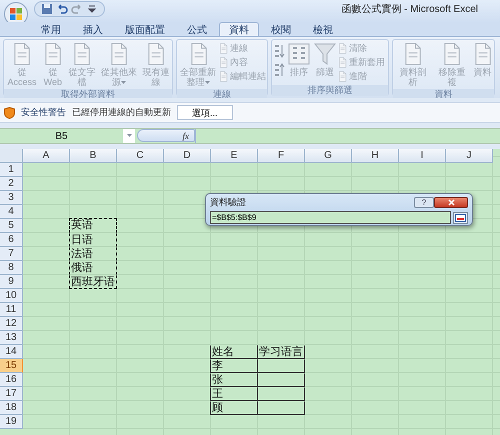 The height and width of the screenshot is (435, 500). I want to click on sheet-cell: 日语, so click(93, 240).